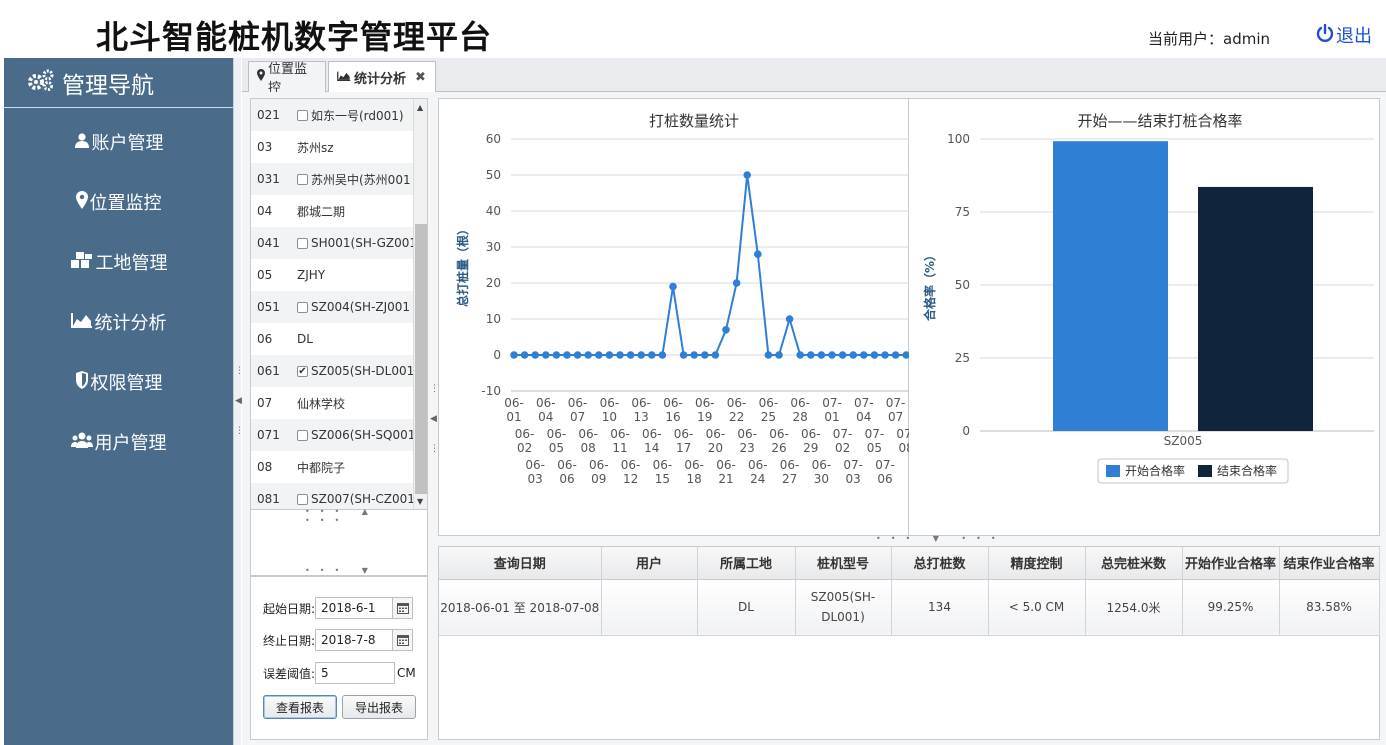  What do you see at coordinates (339, 403) in the screenshot?
I see `site-list-item: 07 仙林学校` at bounding box center [339, 403].